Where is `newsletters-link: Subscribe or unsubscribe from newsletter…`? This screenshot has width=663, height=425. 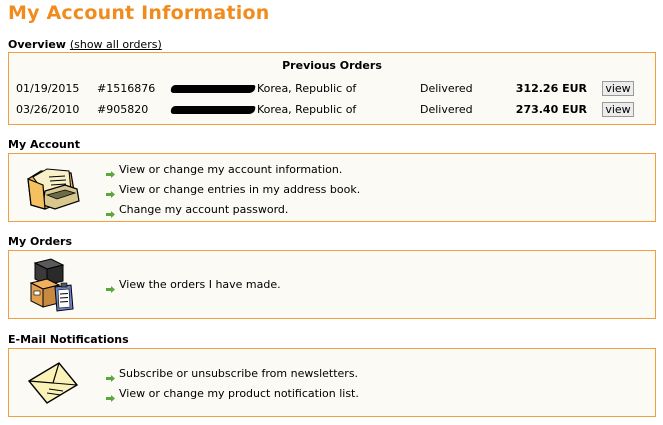
newsletters-link: Subscribe or unsubscribe from newsletter… is located at coordinates (232, 375).